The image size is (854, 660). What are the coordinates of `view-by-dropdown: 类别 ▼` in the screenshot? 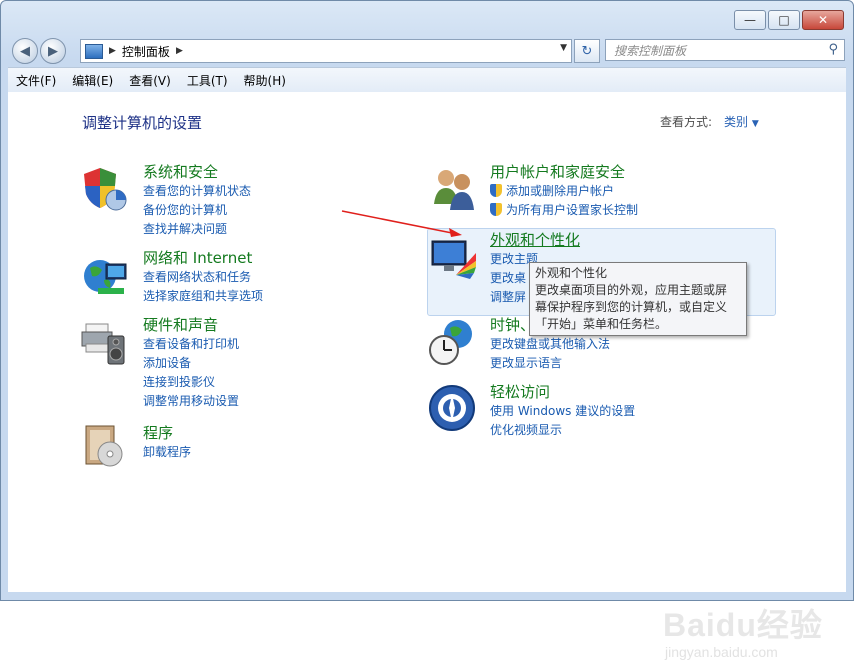 It's located at (741, 121).